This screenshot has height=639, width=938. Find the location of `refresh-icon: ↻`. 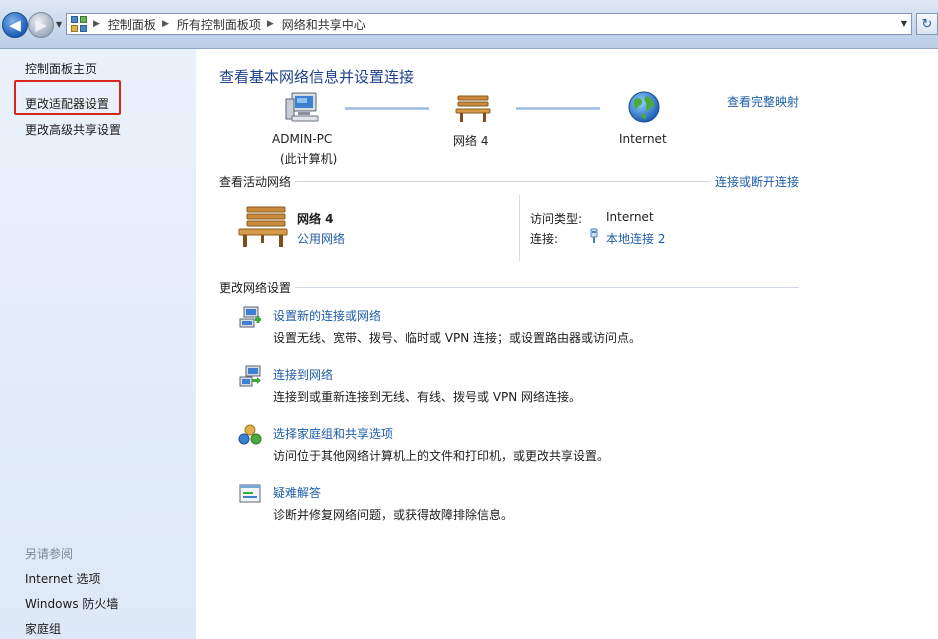

refresh-icon: ↻ is located at coordinates (927, 24).